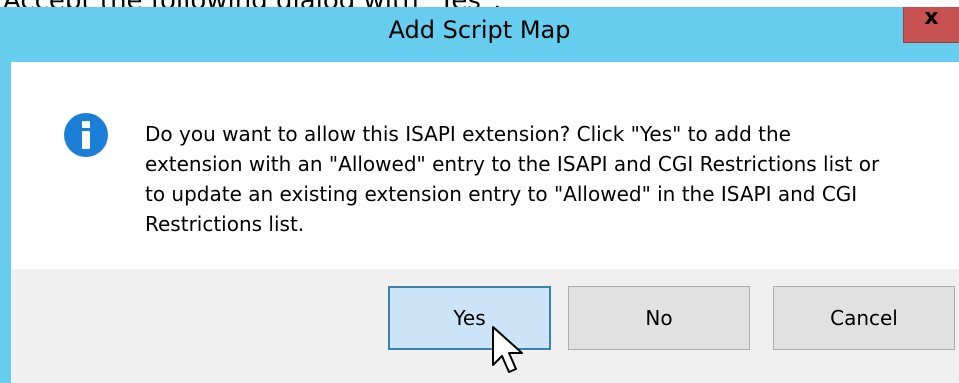  What do you see at coordinates (659, 318) in the screenshot?
I see `no-button: No` at bounding box center [659, 318].